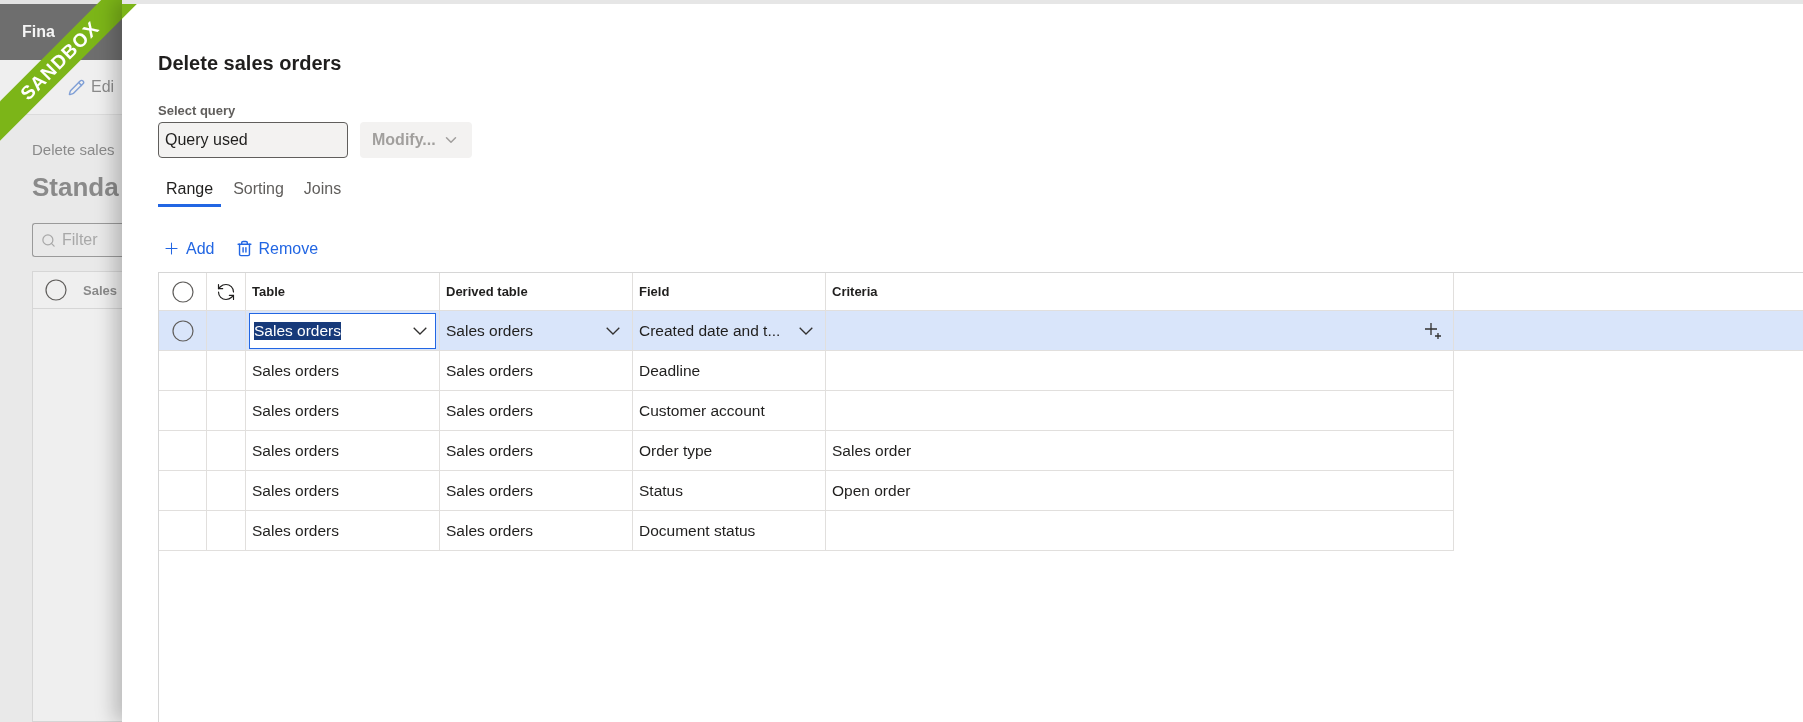  I want to click on field-label: Select query, so click(197, 110).